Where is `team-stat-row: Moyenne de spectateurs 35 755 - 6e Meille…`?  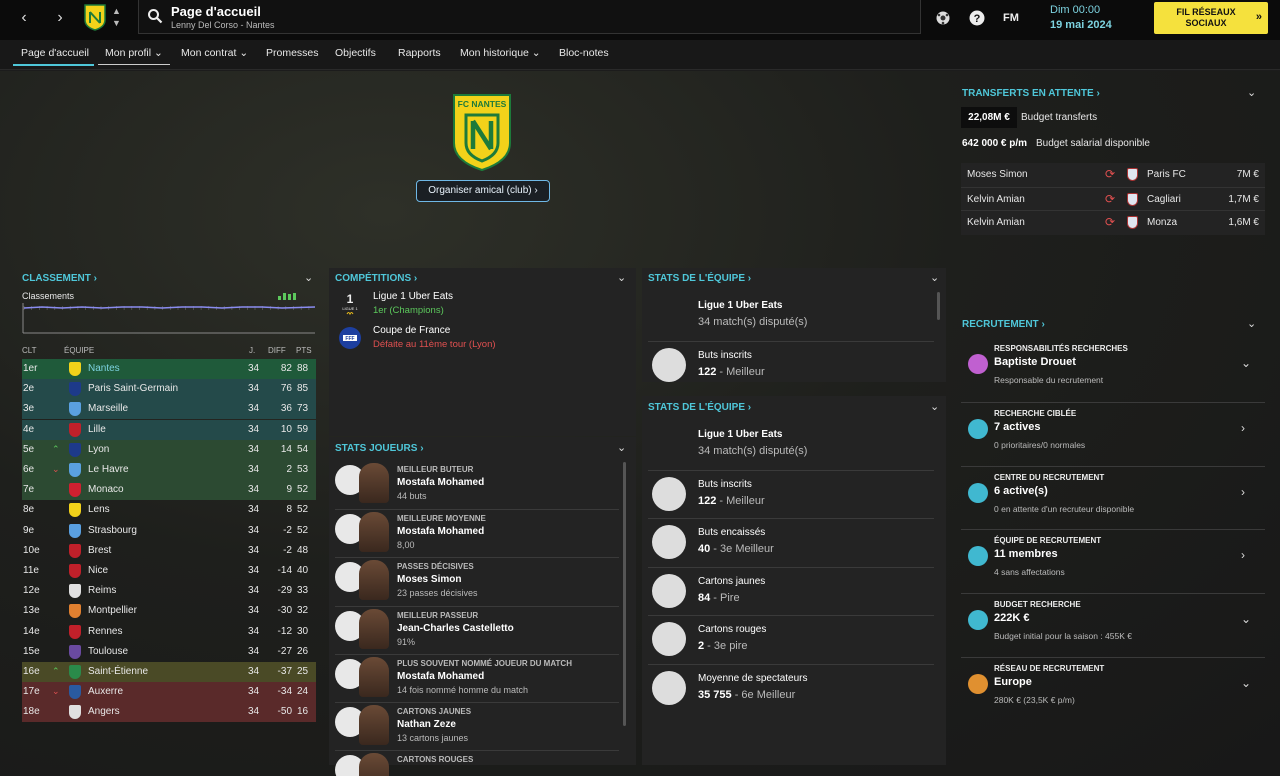 team-stat-row: Moyenne de spectateurs 35 755 - 6e Meille… is located at coordinates (791, 687).